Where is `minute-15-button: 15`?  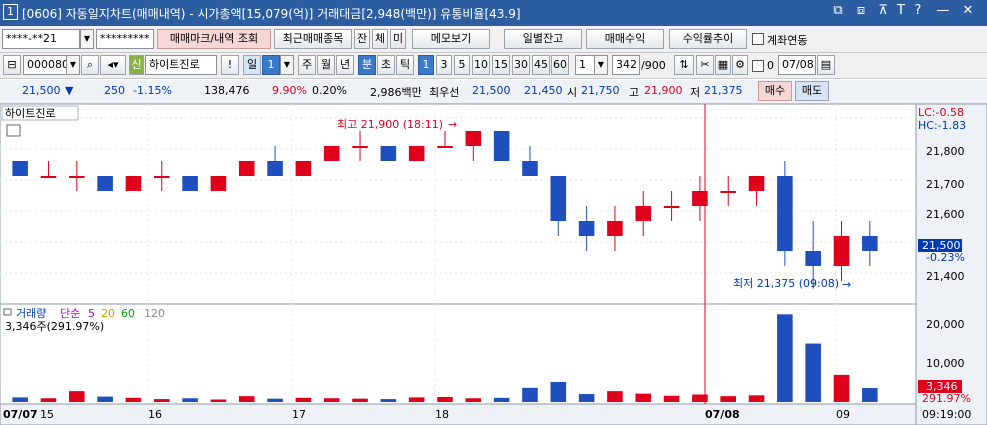 minute-15-button: 15 is located at coordinates (501, 65).